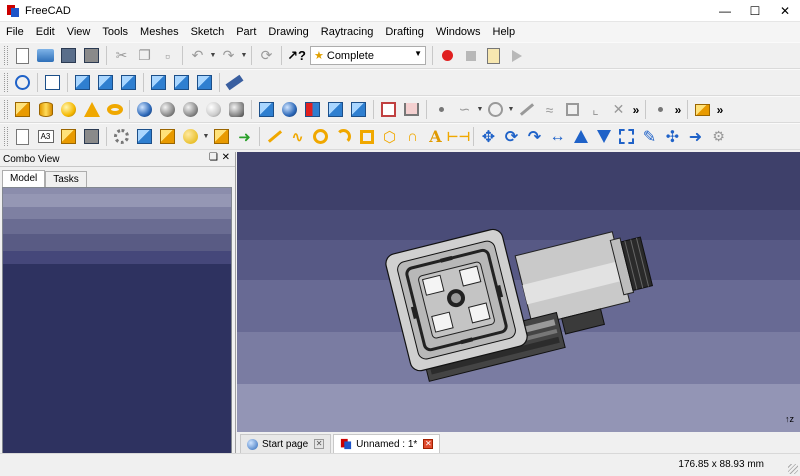 The width and height of the screenshot is (800, 476). Describe the element at coordinates (167, 55) in the screenshot. I see `paste-button: ▫` at that location.